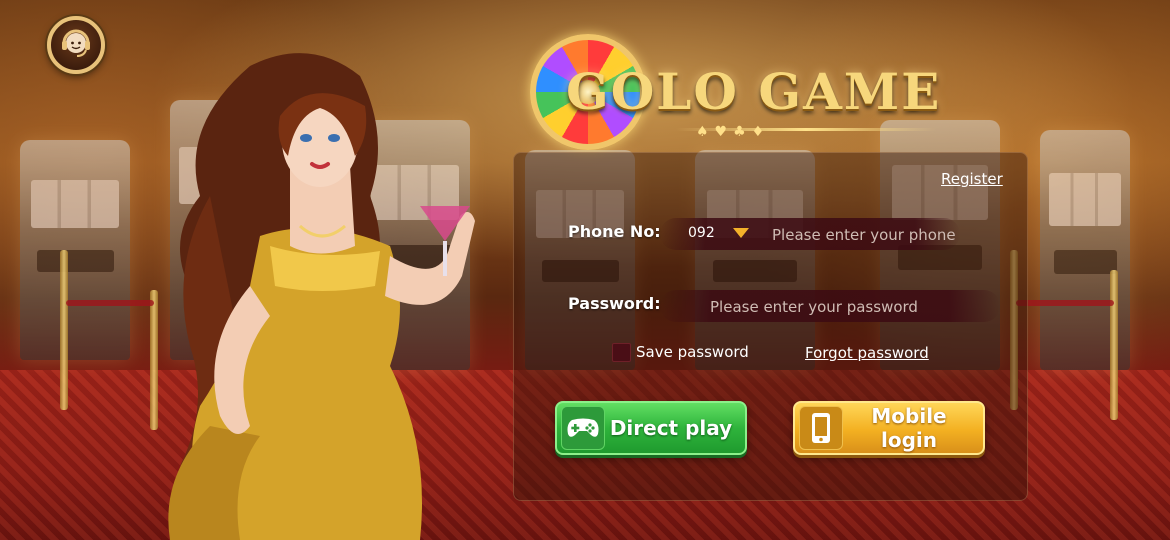  I want to click on phone-label: Phone No:, so click(614, 231).